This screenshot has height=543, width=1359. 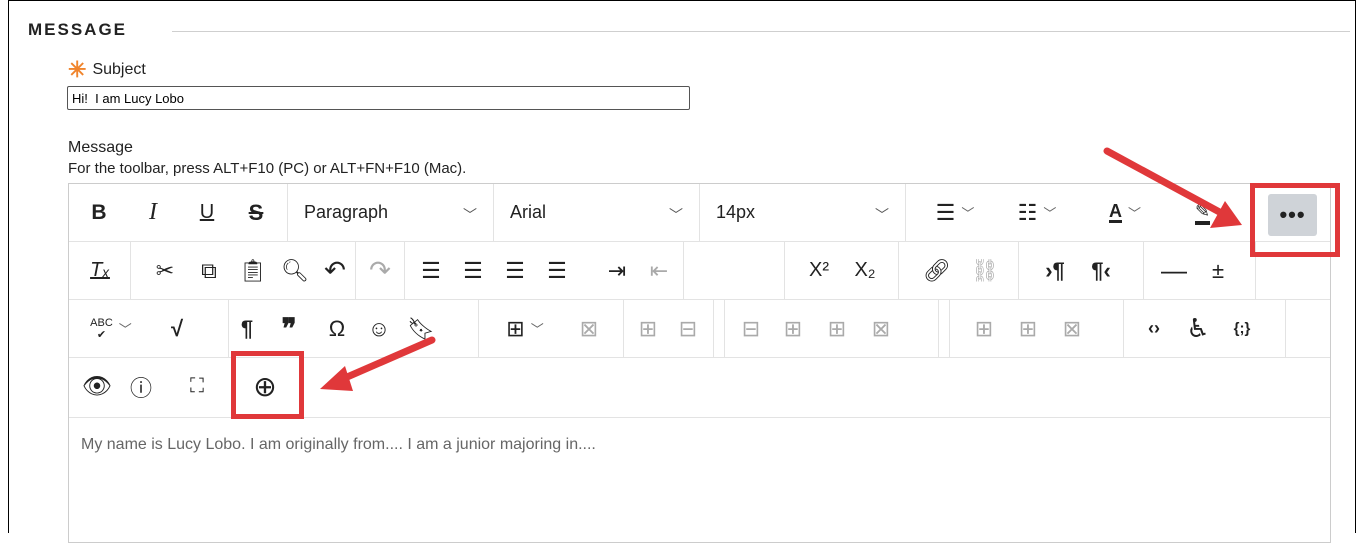 I want to click on text-style-group: B I U S, so click(x=178, y=212).